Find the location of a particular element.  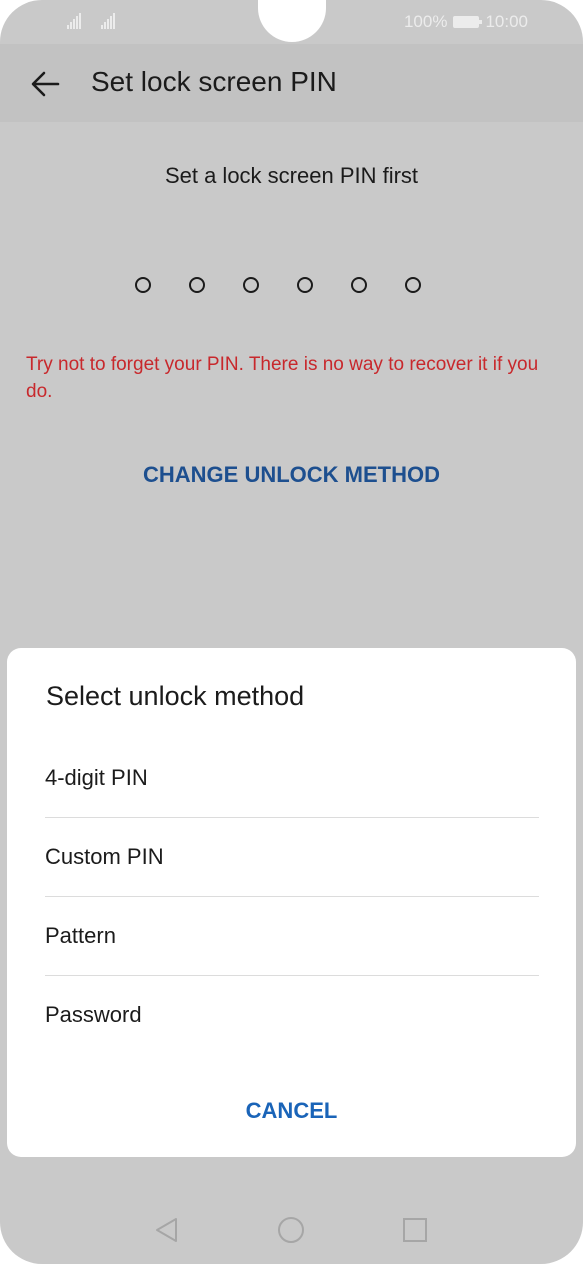

camera-notch is located at coordinates (292, 21).